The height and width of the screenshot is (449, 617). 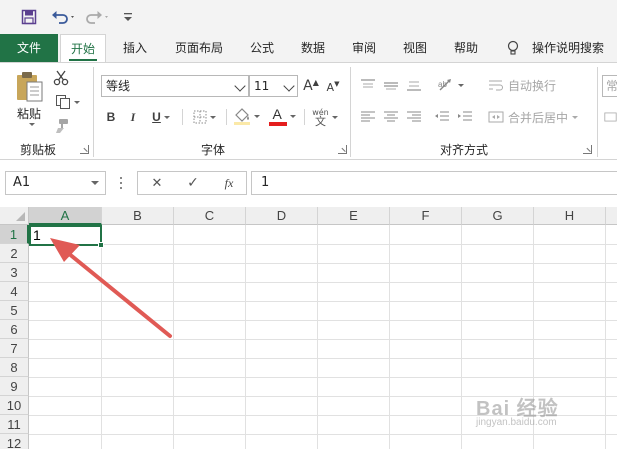 What do you see at coordinates (61, 78) in the screenshot?
I see `cut-button` at bounding box center [61, 78].